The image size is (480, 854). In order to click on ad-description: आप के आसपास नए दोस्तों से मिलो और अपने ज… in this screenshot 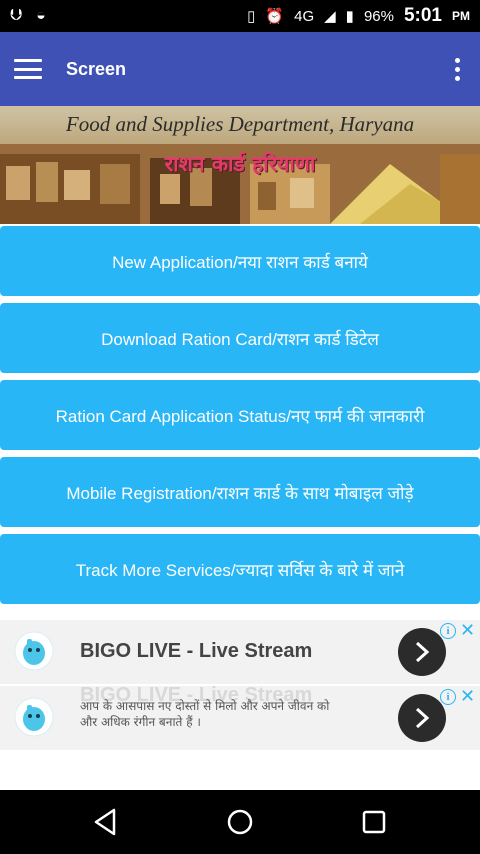, I will do `click(205, 714)`.